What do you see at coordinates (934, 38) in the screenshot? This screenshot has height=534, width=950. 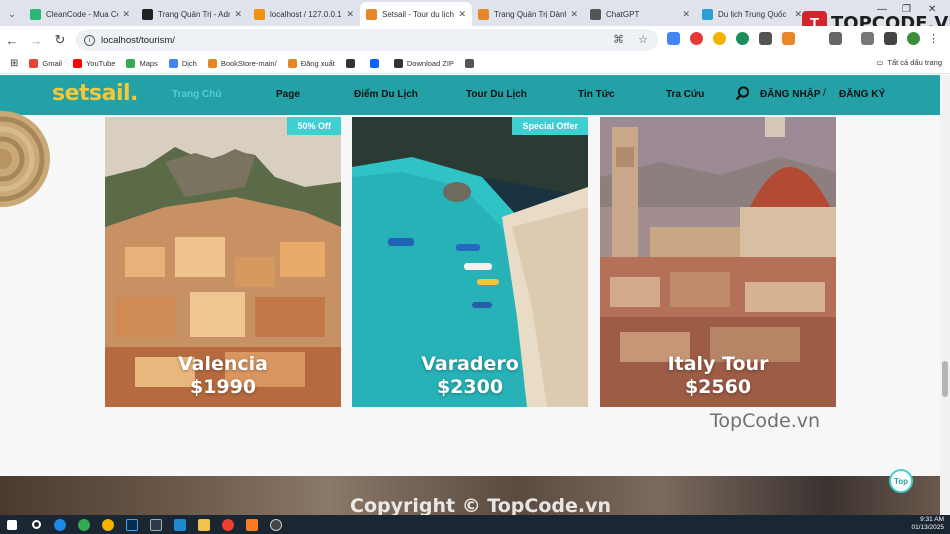 I see `menu-kebab-icon: ⋮` at bounding box center [934, 38].